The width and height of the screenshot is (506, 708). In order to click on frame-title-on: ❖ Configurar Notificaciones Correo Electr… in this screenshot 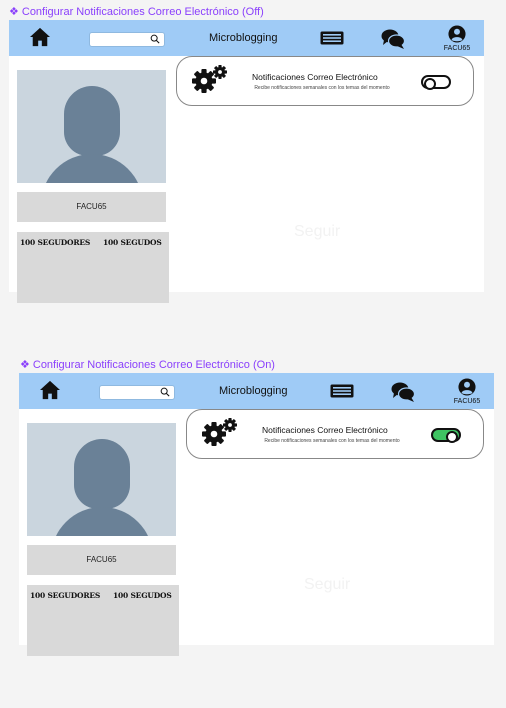, I will do `click(147, 365)`.